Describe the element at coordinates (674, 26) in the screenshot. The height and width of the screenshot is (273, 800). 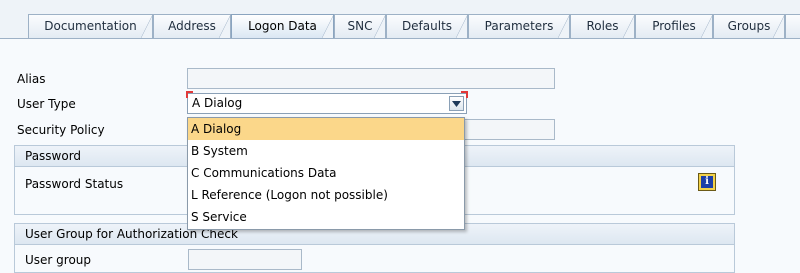
I see `tab-profiles: Profiles` at that location.